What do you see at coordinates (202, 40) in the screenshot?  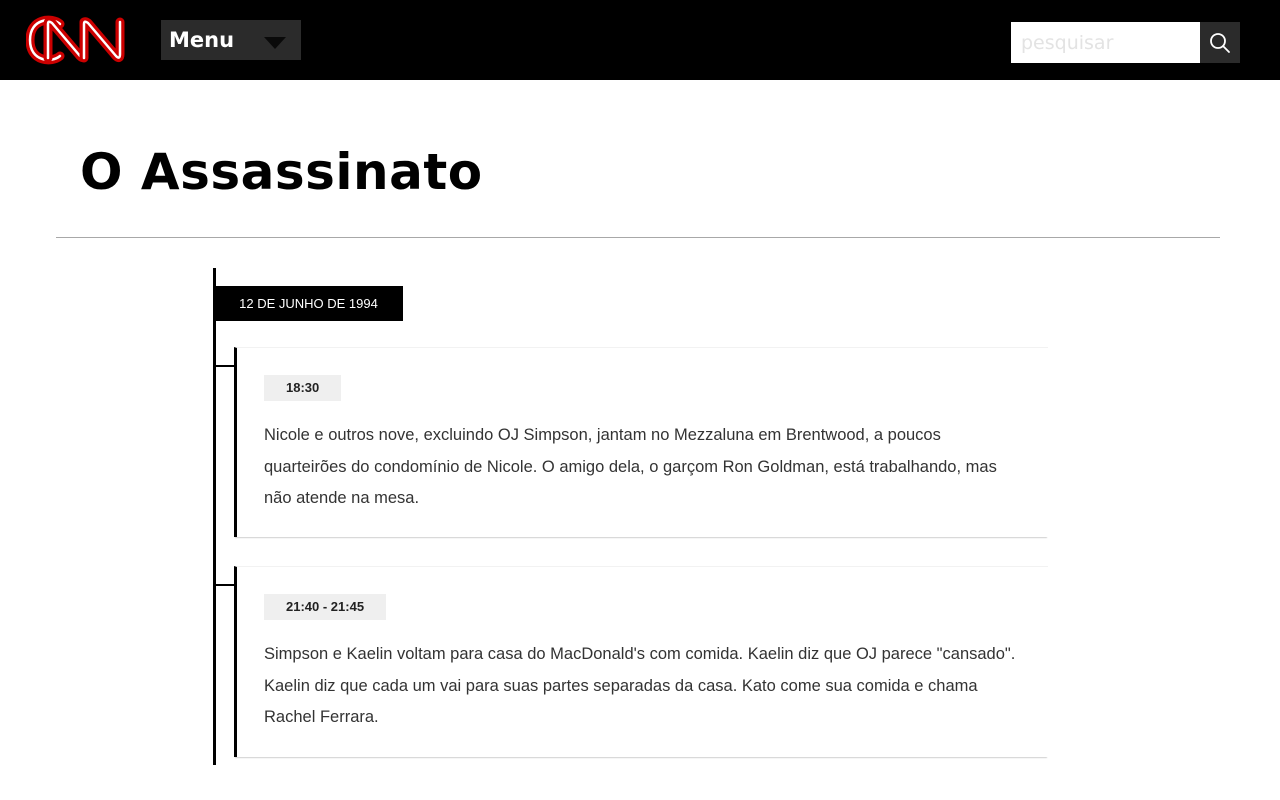 I see `menu-label: Menu` at bounding box center [202, 40].